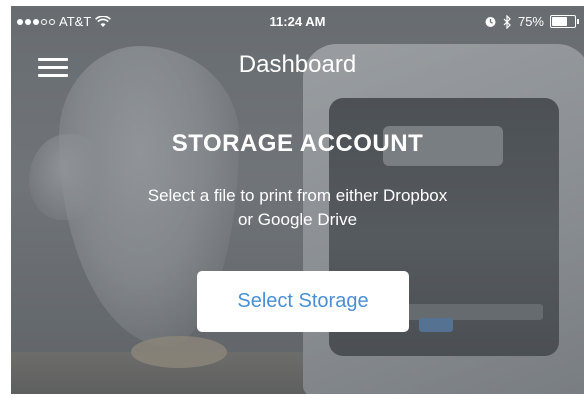 This screenshot has height=402, width=584. I want to click on battery-percent: 75%, so click(530, 21).